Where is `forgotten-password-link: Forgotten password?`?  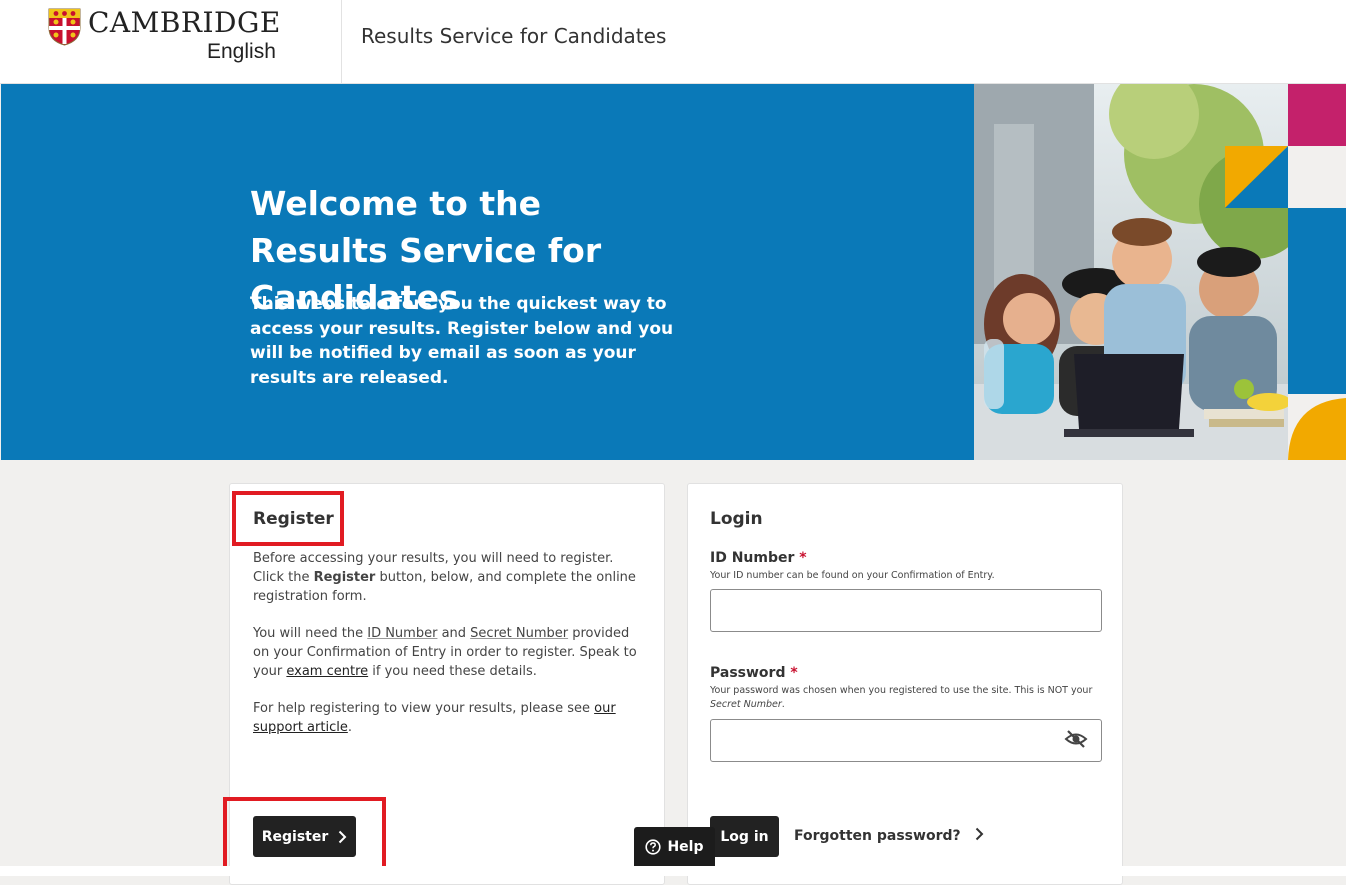
forgotten-password-link: Forgotten password? is located at coordinates (889, 835).